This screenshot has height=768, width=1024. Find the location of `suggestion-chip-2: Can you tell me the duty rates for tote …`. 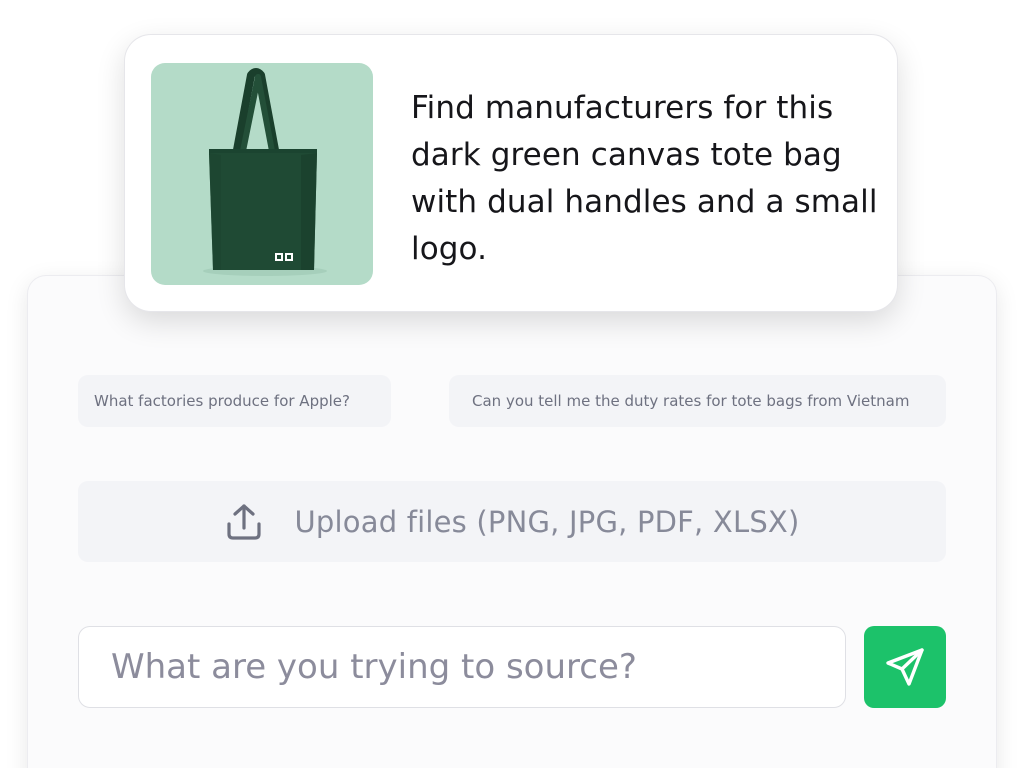

suggestion-chip-2: Can you tell me the duty rates for tote … is located at coordinates (697, 401).